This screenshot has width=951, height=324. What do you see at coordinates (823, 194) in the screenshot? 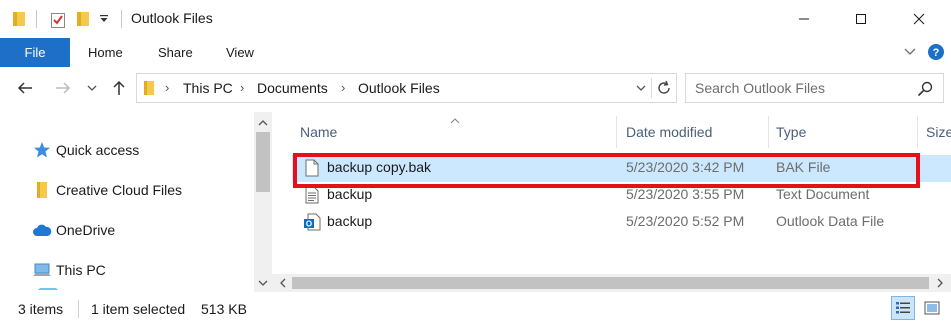
I see `file-type: Text Document` at bounding box center [823, 194].